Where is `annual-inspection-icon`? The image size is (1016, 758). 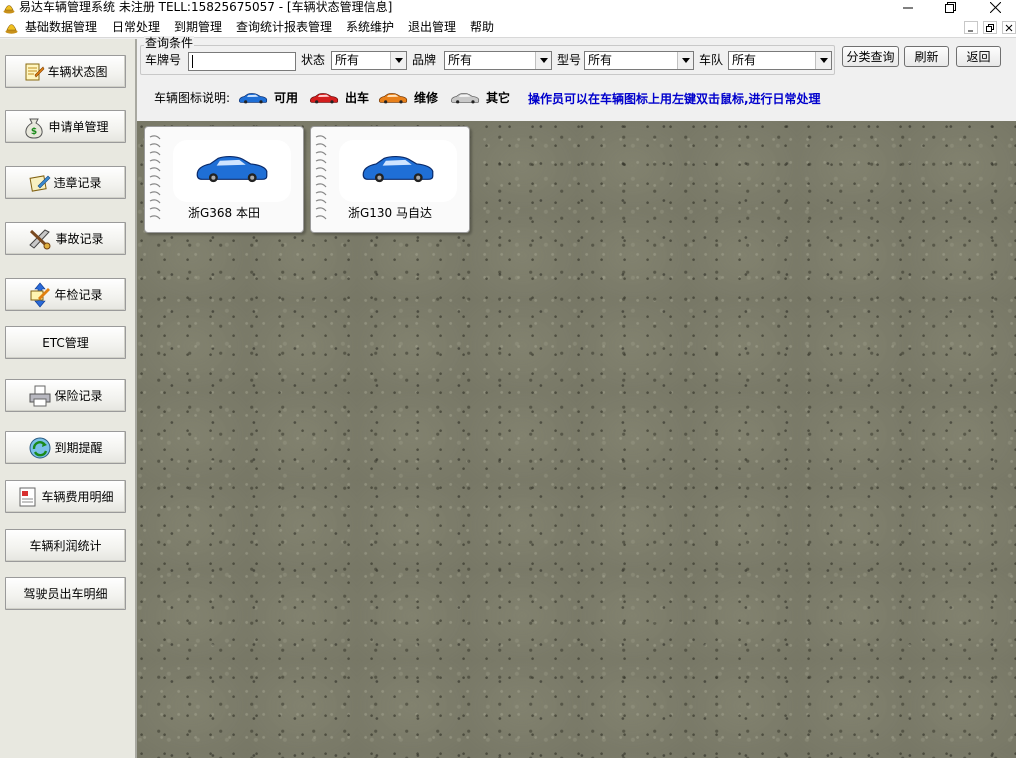
annual-inspection-icon is located at coordinates (40, 294).